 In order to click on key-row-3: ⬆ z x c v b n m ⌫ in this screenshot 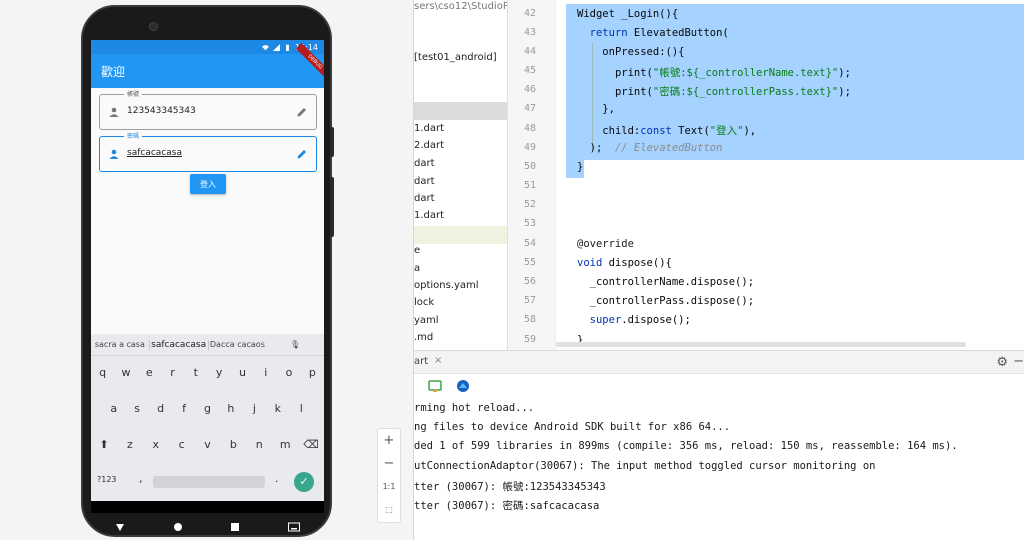, I will do `click(207, 444)`.